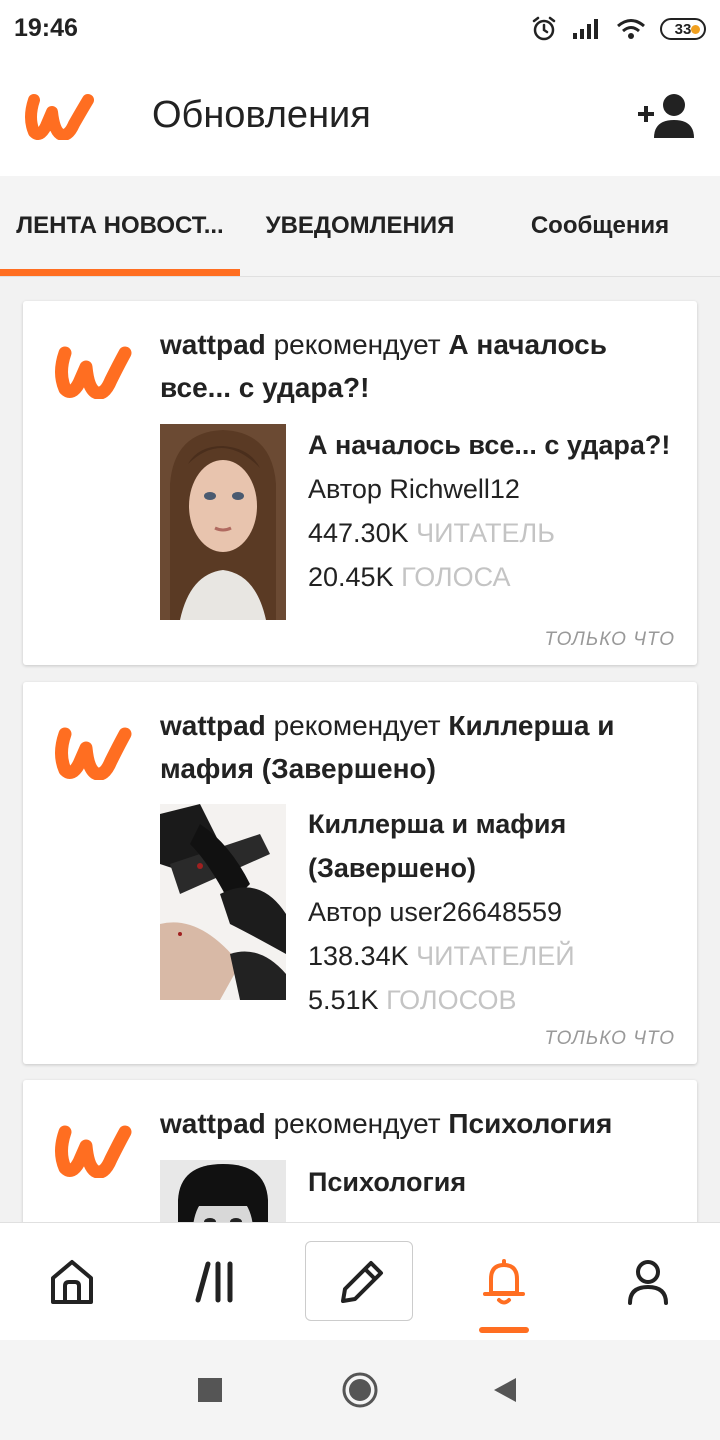  I want to click on notifications-icon, so click(504, 1282).